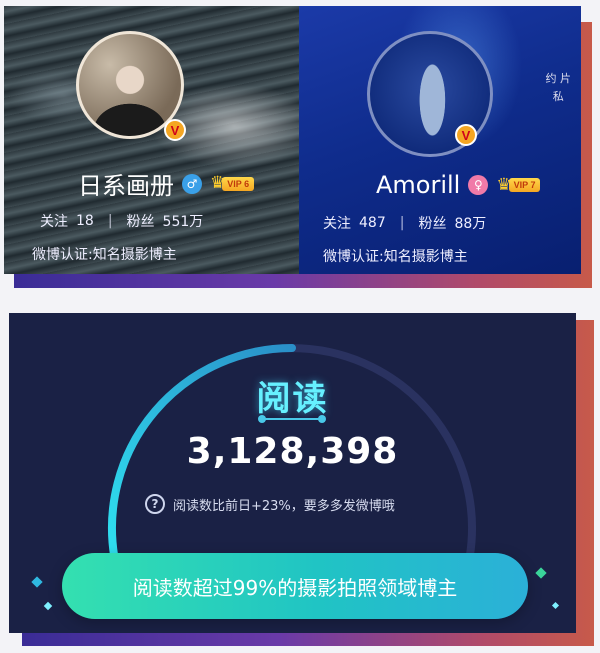  What do you see at coordinates (292, 399) in the screenshot?
I see `reads-title: 阅读` at bounding box center [292, 399].